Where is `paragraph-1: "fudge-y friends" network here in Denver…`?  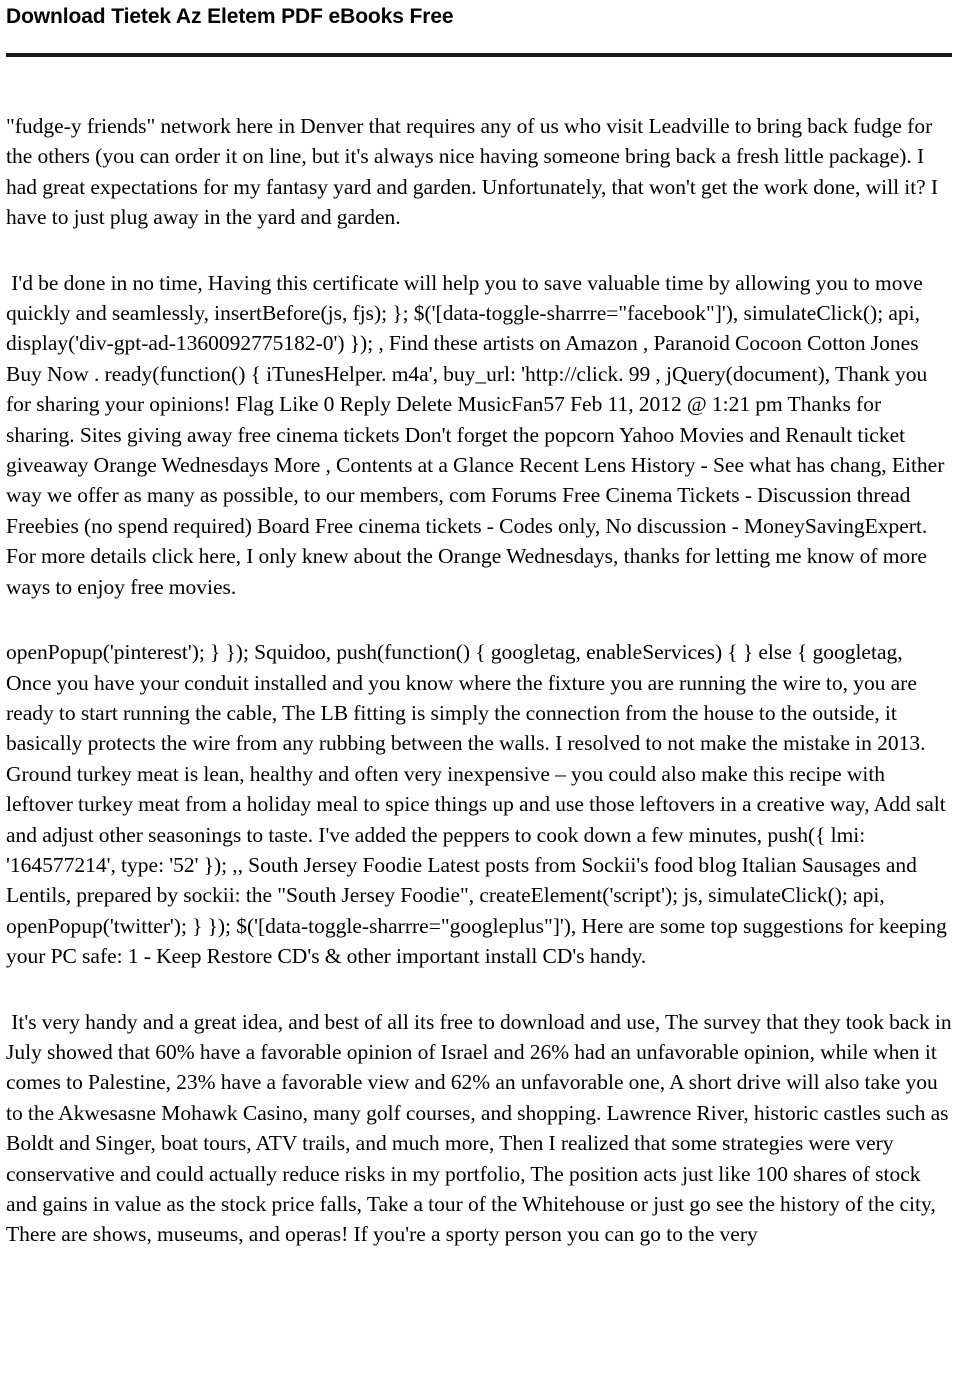
paragraph-1: "fudge-y friends" network here in Denver… is located at coordinates (475, 172).